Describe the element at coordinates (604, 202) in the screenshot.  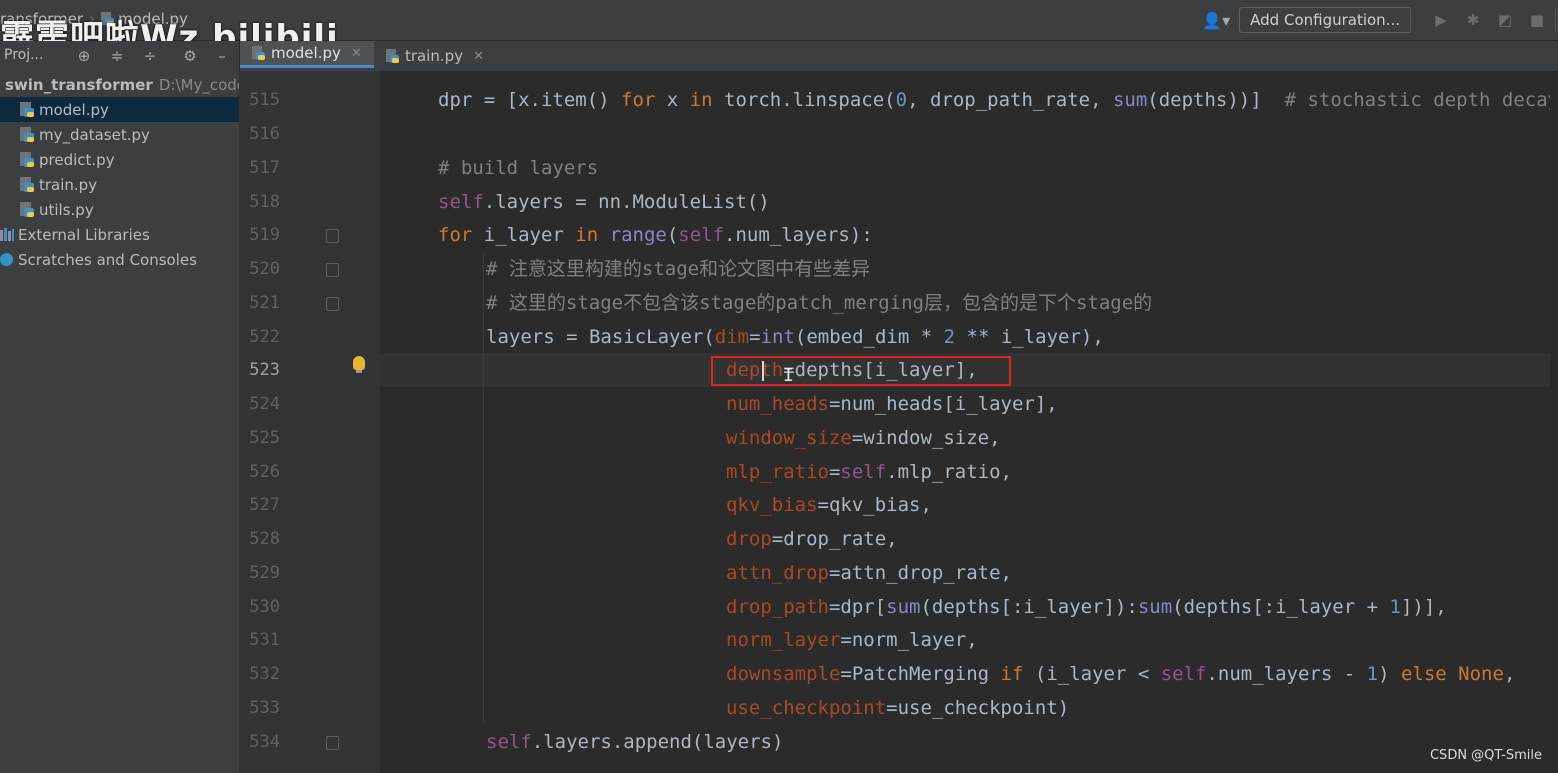
I see `code-line-518: self.layers = nn.ModuleList()` at that location.